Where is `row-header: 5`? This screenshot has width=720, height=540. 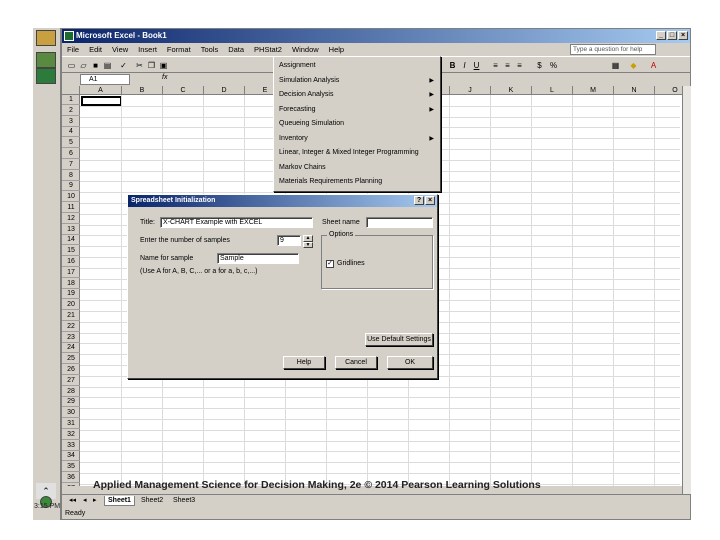 row-header: 5 is located at coordinates (71, 143).